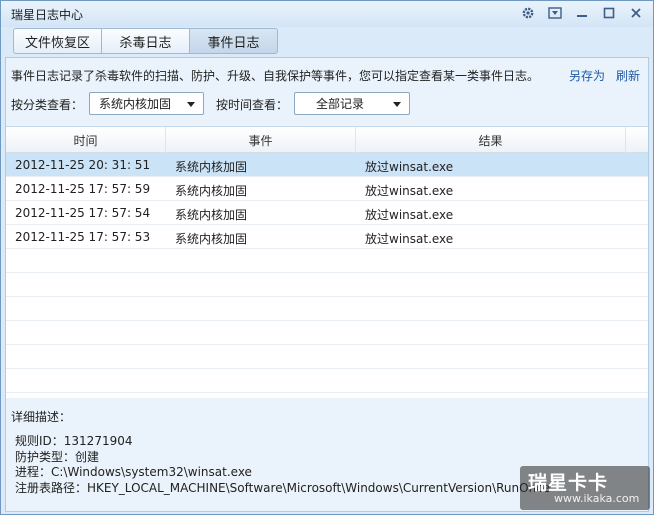 Image resolution: width=654 pixels, height=515 pixels. Describe the element at coordinates (491, 140) in the screenshot. I see `column-header-result: 结果` at that location.